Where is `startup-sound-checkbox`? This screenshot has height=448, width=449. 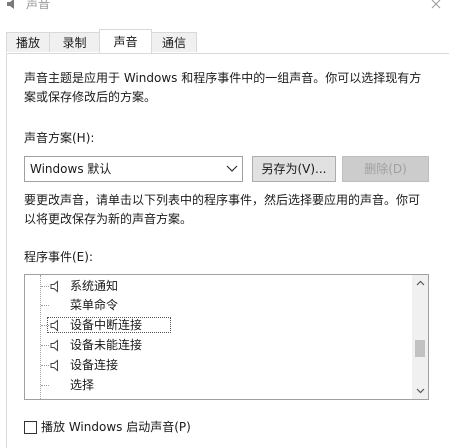 startup-sound-checkbox is located at coordinates (30, 427).